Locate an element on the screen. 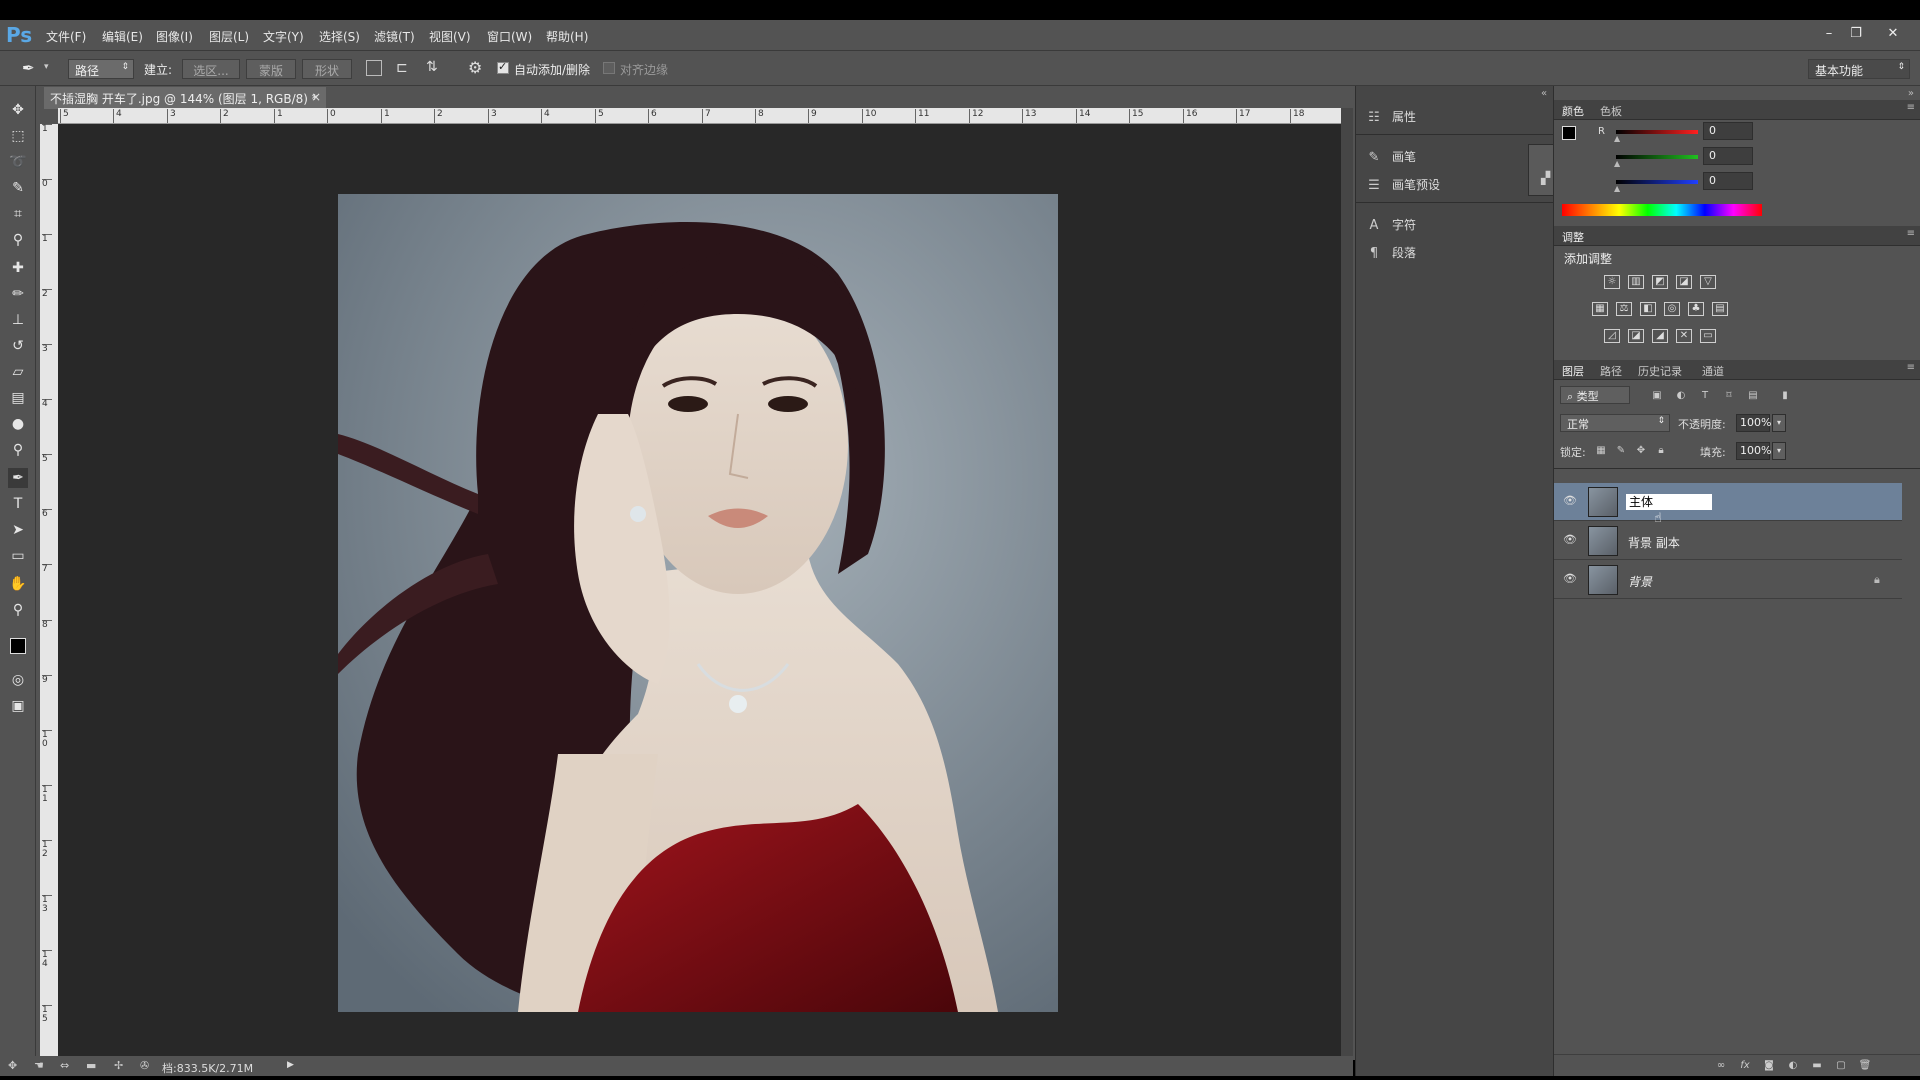 The image size is (1920, 1080). lock-pixels-icon: ✎ is located at coordinates (1621, 451).